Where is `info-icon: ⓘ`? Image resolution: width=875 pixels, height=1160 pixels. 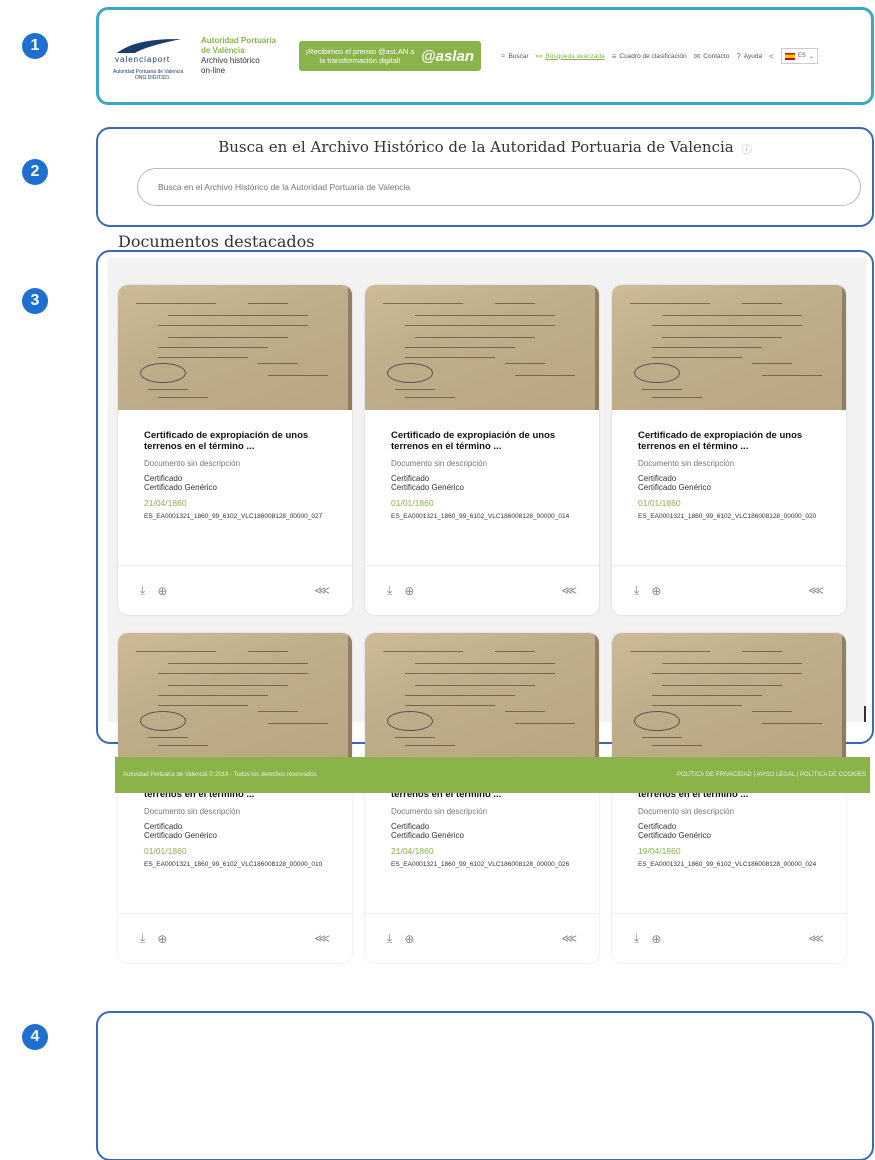
info-icon: ⓘ is located at coordinates (747, 150).